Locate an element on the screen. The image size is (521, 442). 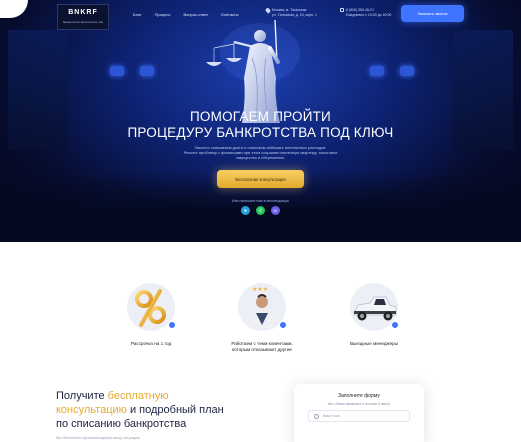
feature-label: Рассрочка на 1 год is located at coordinates (151, 343).